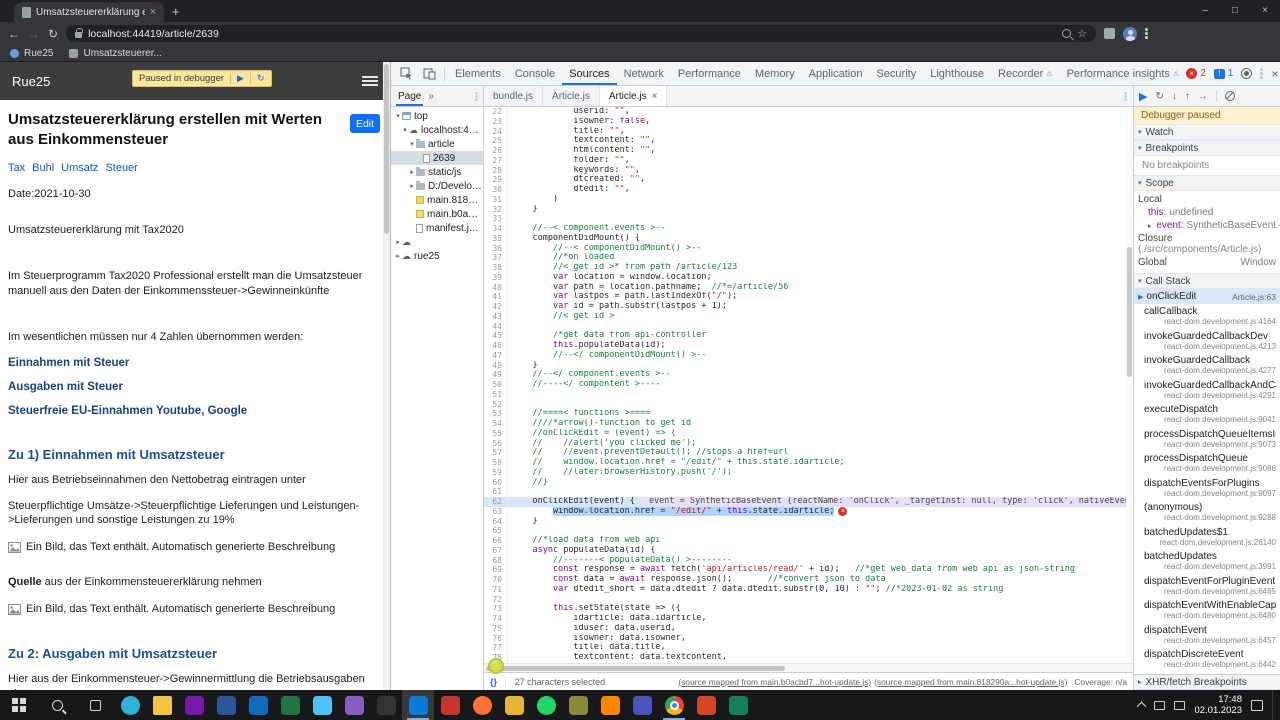 This screenshot has width=1280, height=720. What do you see at coordinates (1025, 73) in the screenshot?
I see `devtools-tab-recorder: Recorder ⚠` at bounding box center [1025, 73].